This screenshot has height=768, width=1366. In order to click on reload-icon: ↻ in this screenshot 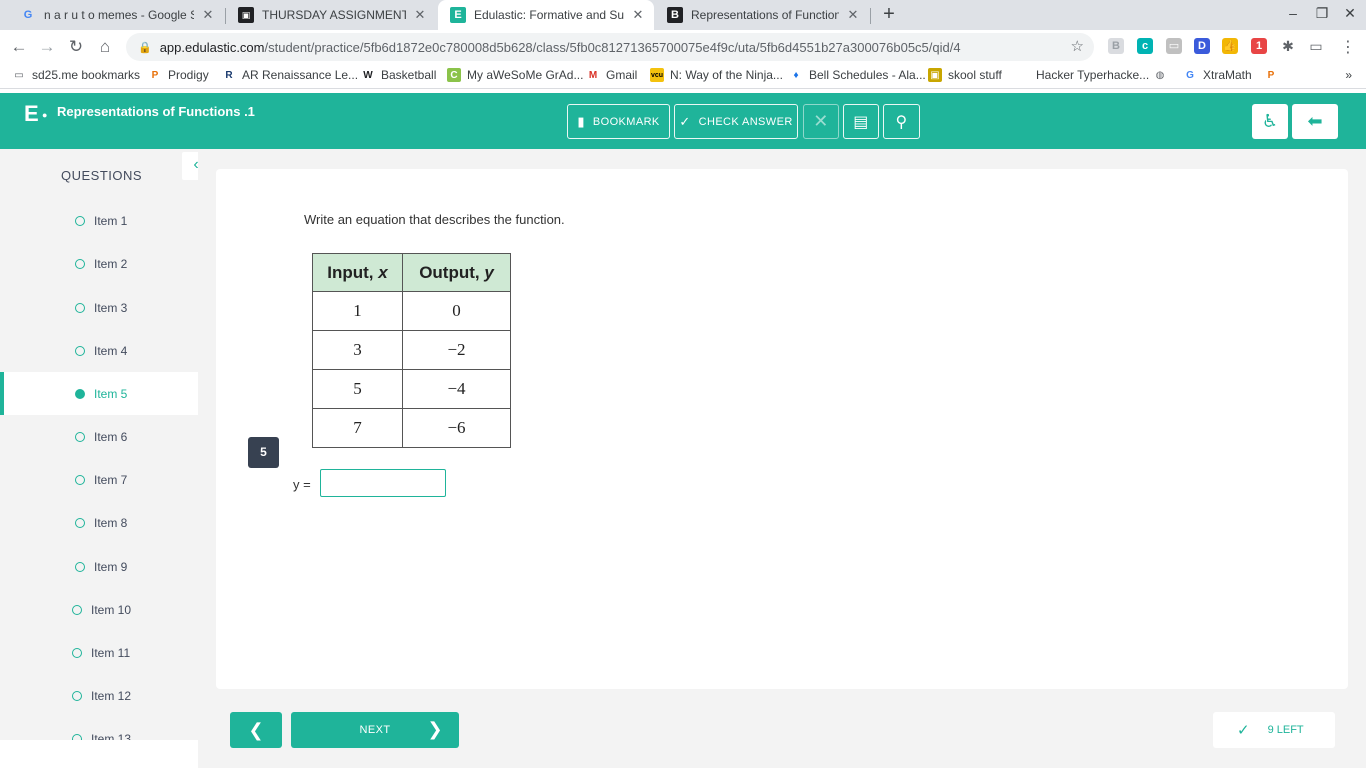, I will do `click(76, 47)`.